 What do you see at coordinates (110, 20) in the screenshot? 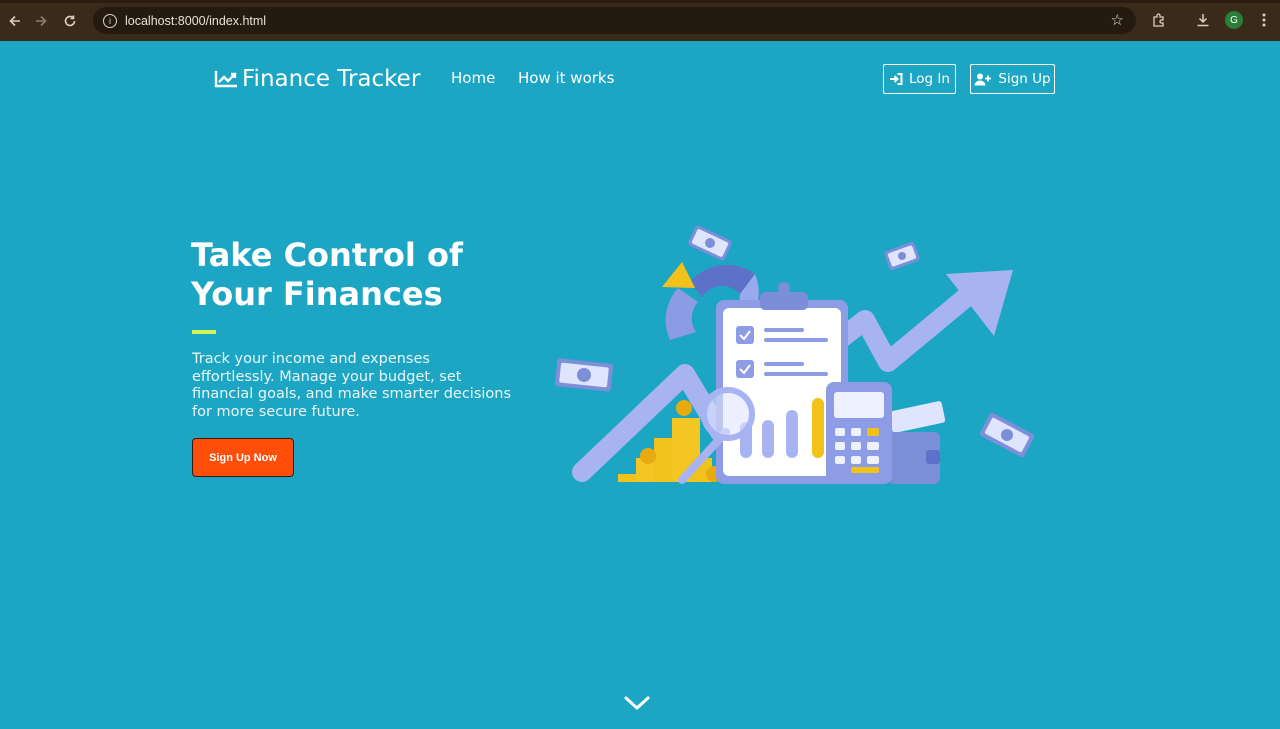
I see `info-icon: i` at bounding box center [110, 20].